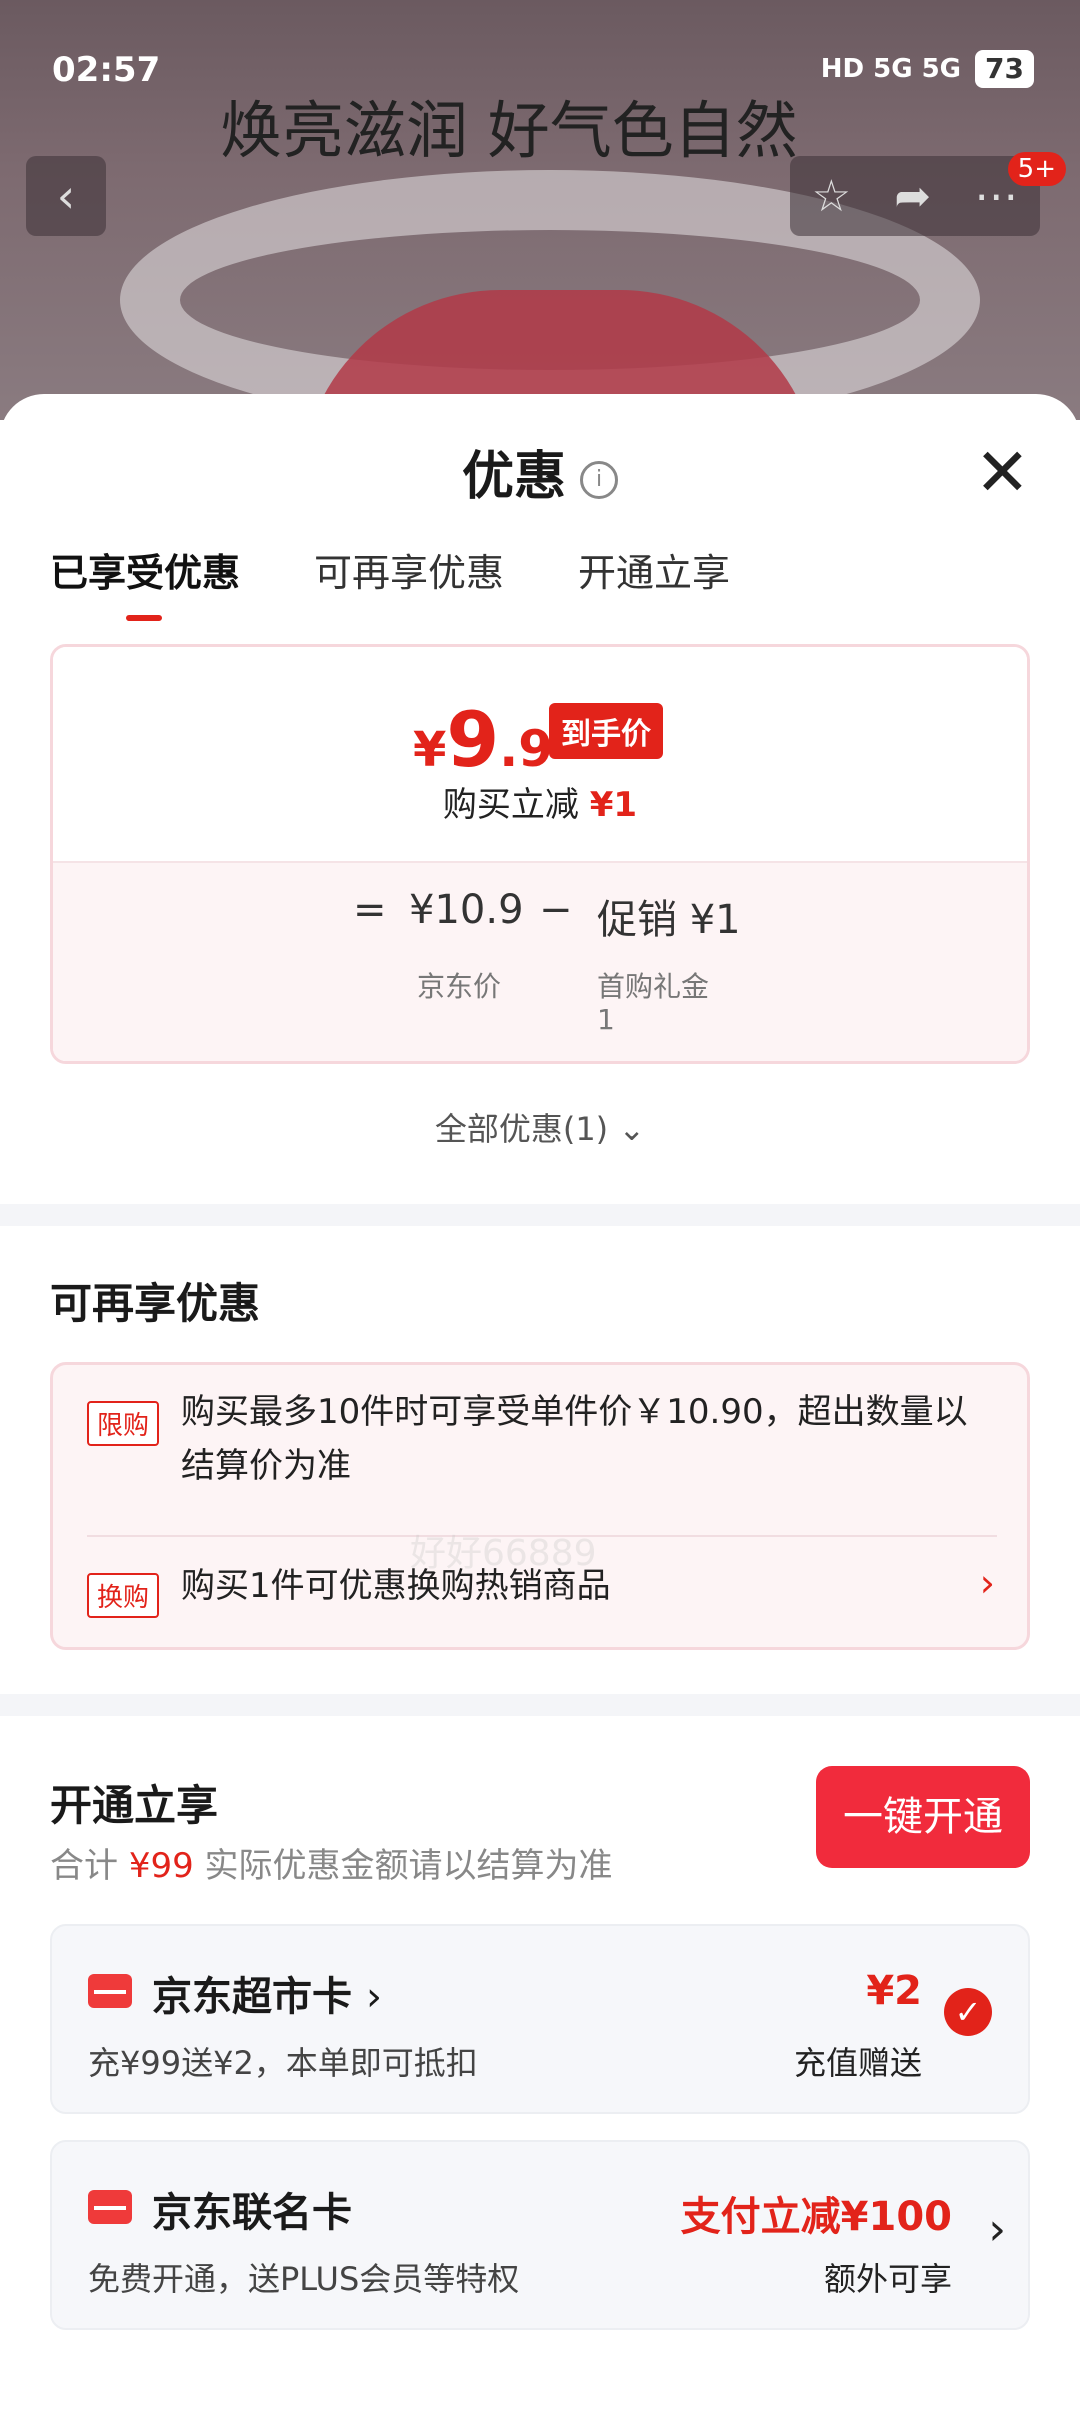 This screenshot has width=1080, height=2412. What do you see at coordinates (540, 2019) in the screenshot?
I see `supermarket-card: 京东超市卡 › 充¥99送¥2，本单即可抵扣 ¥2 充值赠送 ✓` at bounding box center [540, 2019].